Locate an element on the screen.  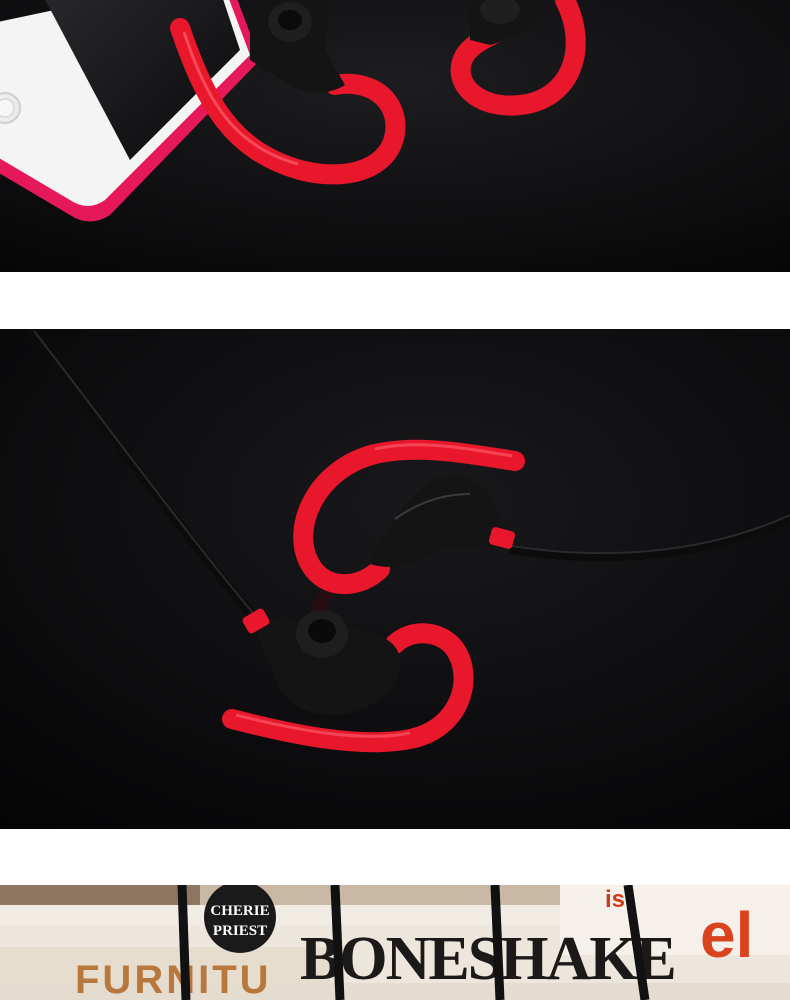
earphones-on-books-photo: CHERIE PRIEST BONESHAKE FURNITU el is! is located at coordinates (395, 942).